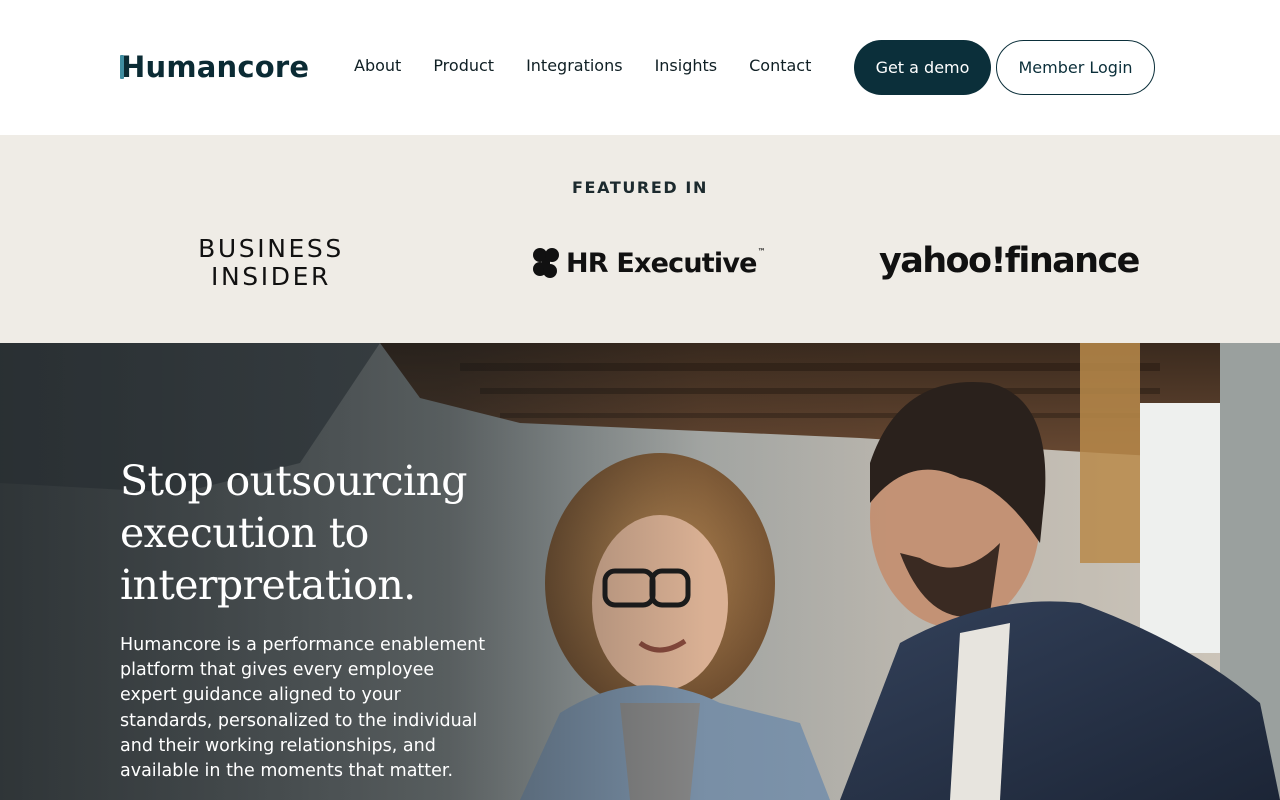  What do you see at coordinates (546, 263) in the screenshot?
I see `hr-executive-mark-icon` at bounding box center [546, 263].